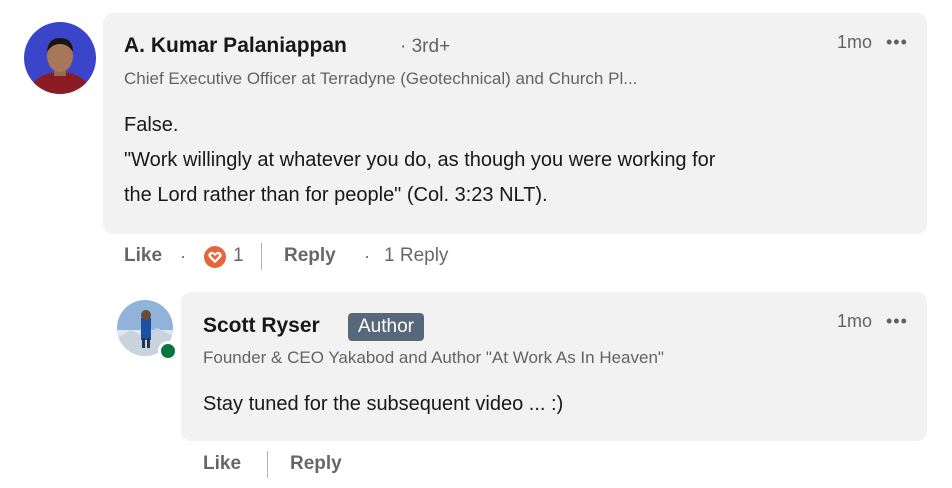  What do you see at coordinates (168, 351) in the screenshot?
I see `online-status-indicator` at bounding box center [168, 351].